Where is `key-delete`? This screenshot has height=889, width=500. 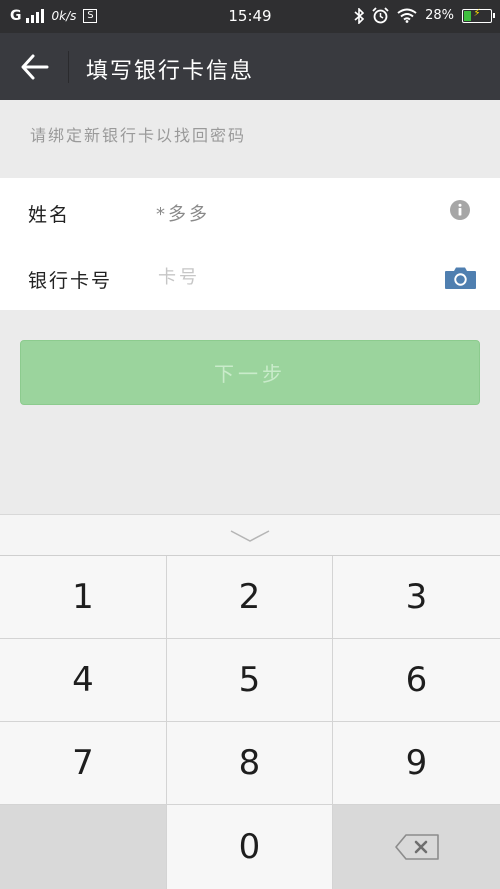 key-delete is located at coordinates (416, 847).